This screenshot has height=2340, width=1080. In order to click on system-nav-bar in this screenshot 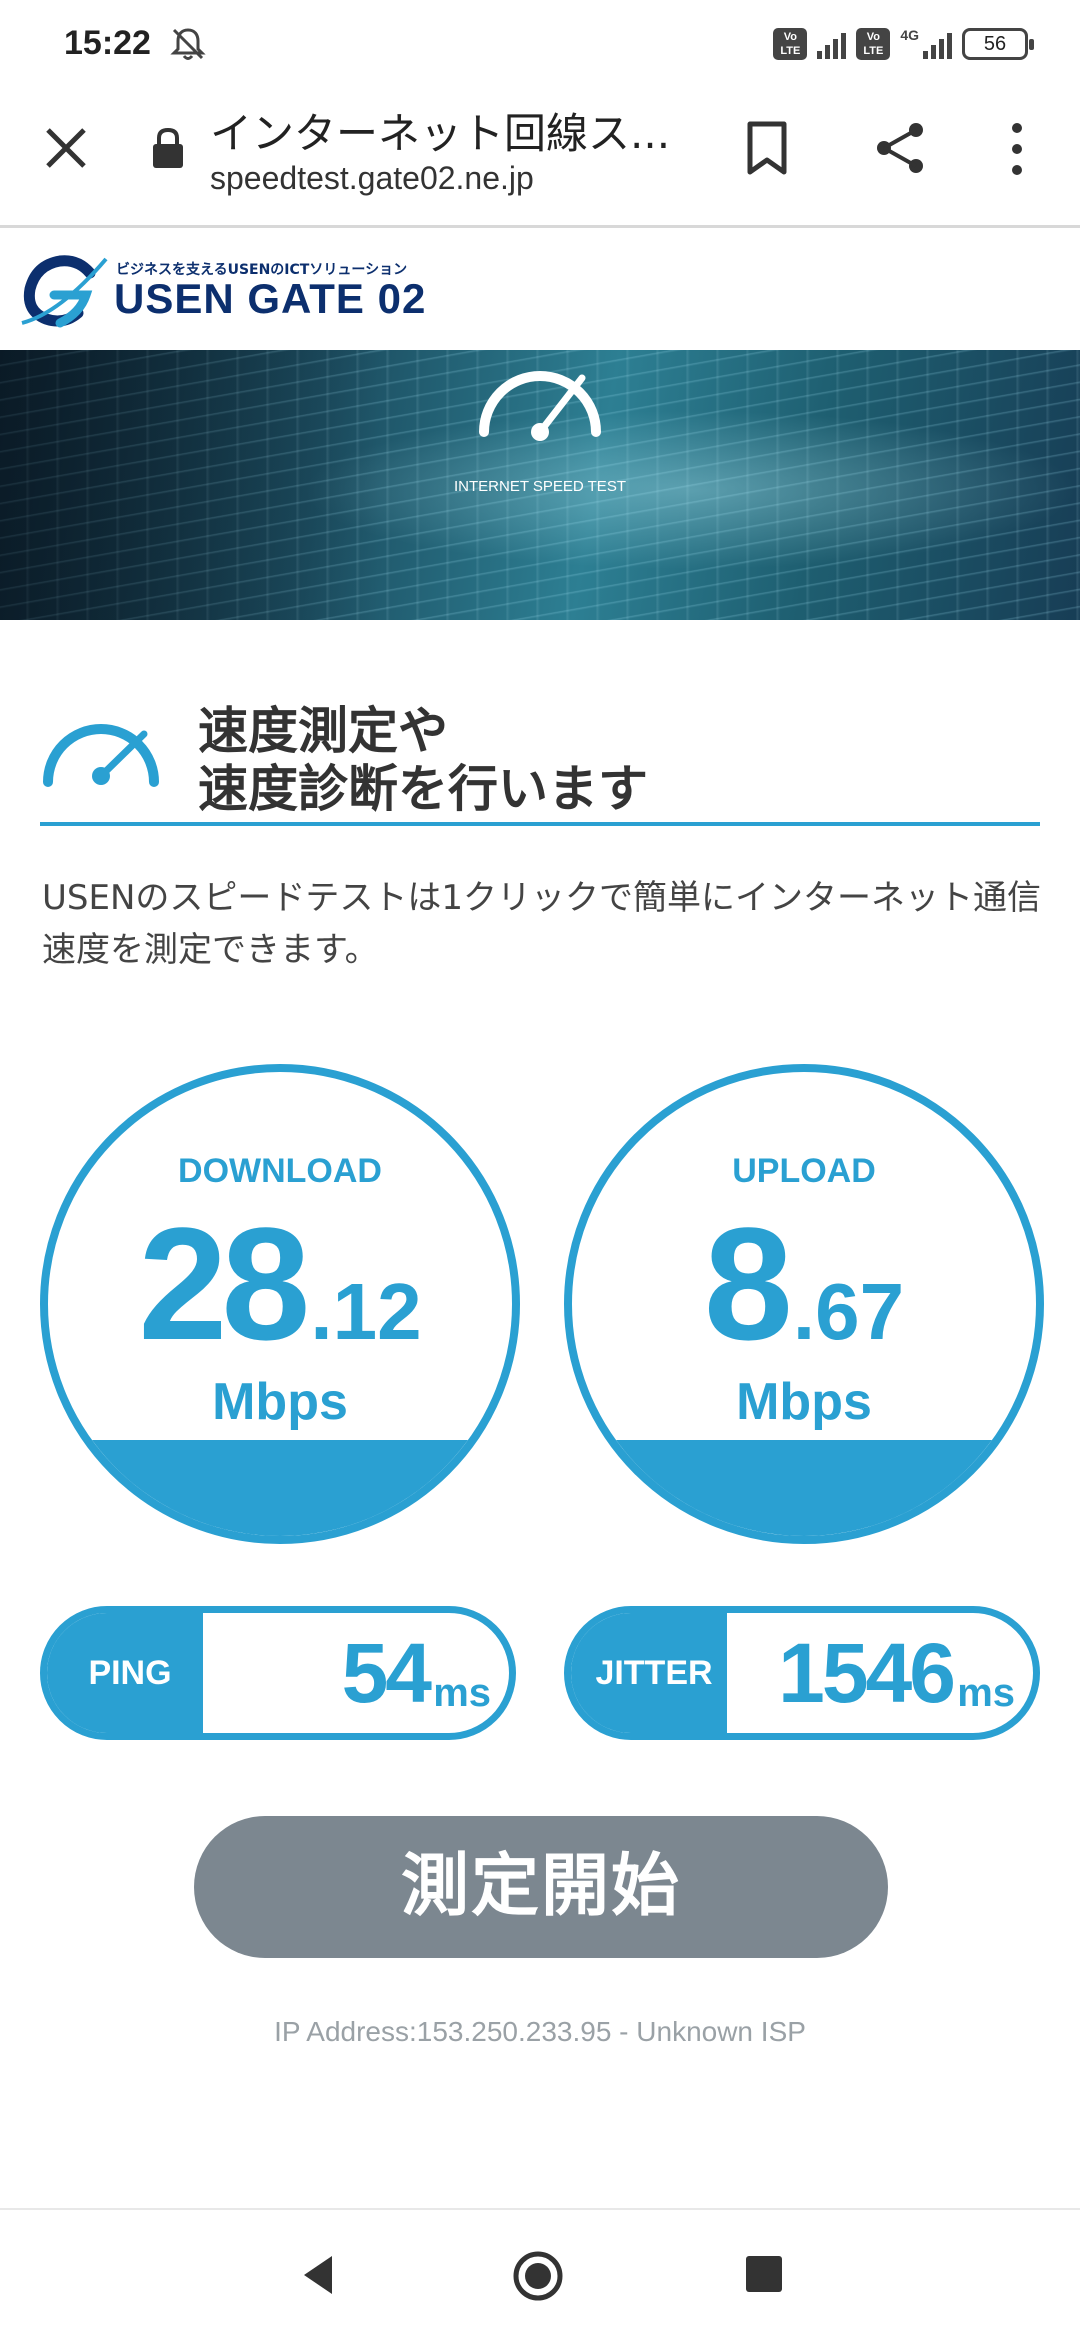, I will do `click(540, 2274)`.